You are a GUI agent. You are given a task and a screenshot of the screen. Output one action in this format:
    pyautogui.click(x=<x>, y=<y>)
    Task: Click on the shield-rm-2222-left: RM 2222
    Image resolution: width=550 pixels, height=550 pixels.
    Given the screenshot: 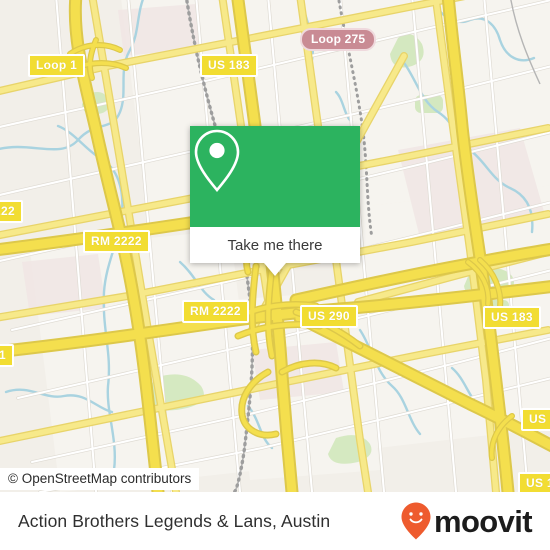 What is the action you would take?
    pyautogui.click(x=116, y=241)
    